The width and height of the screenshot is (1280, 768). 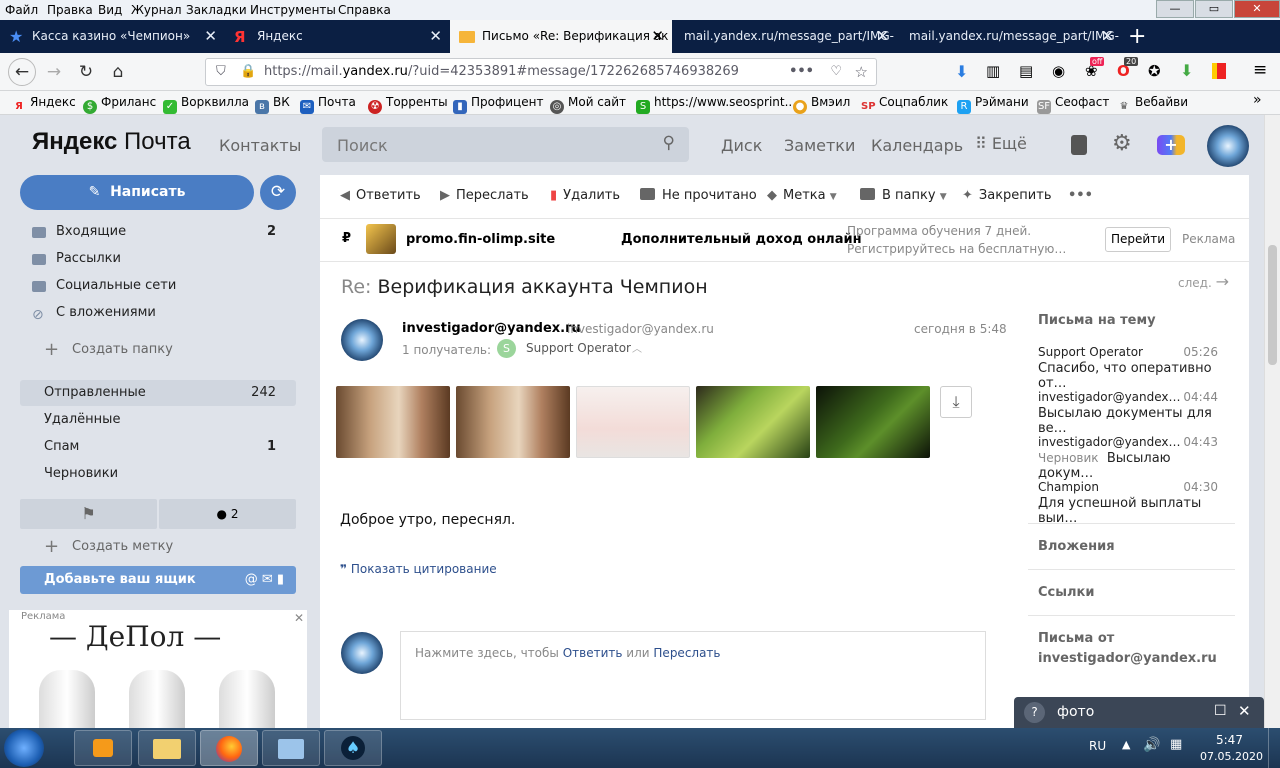 What do you see at coordinates (229, 748) in the screenshot?
I see `taskbar-firefox` at bounding box center [229, 748].